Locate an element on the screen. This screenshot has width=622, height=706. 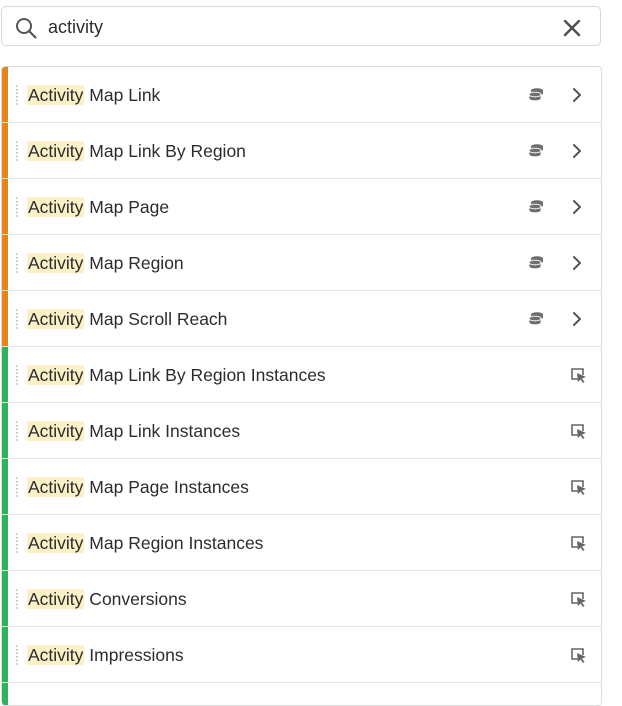
search-input is located at coordinates (293, 27).